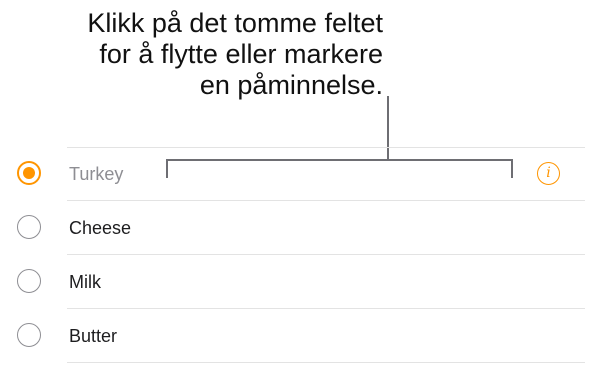 The height and width of the screenshot is (375, 599). What do you see at coordinates (93, 336) in the screenshot?
I see `reminder-title: Butter` at bounding box center [93, 336].